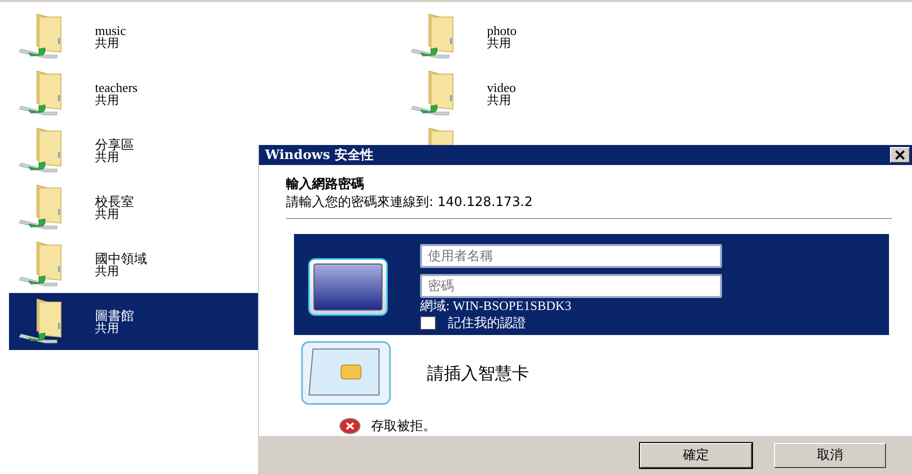  I want to click on smartcard-text: 請插入智慧卡, so click(478, 373).